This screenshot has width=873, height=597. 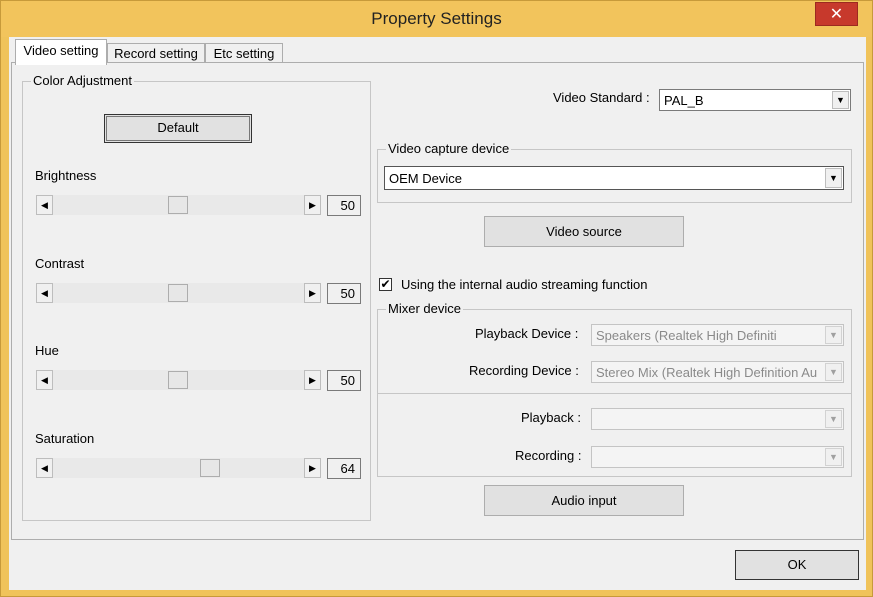 I want to click on default-button: Default, so click(x=178, y=128).